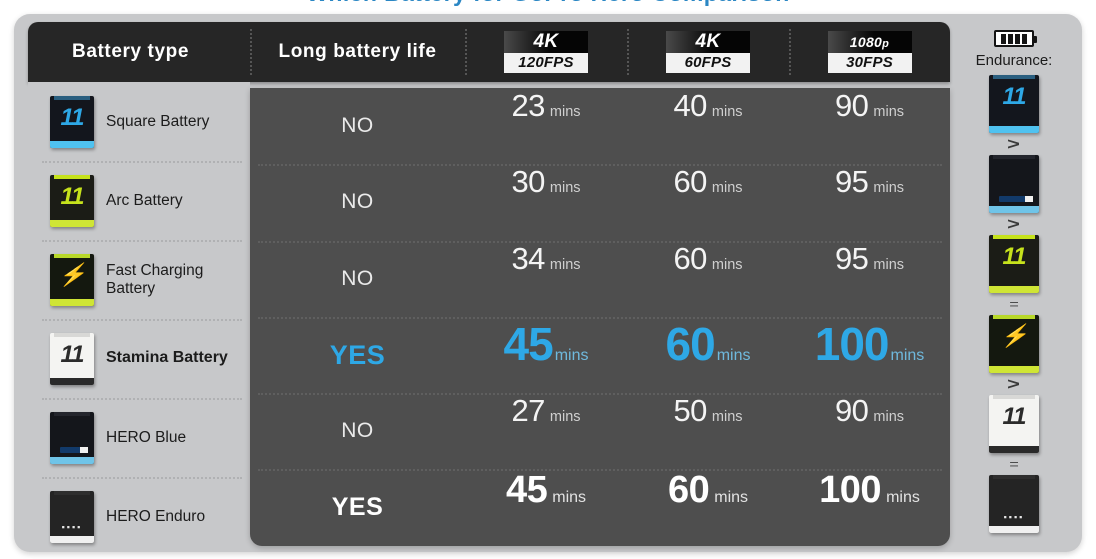 This screenshot has width=1096, height=559. What do you see at coordinates (144, 200) in the screenshot?
I see `sidebar-label-arc-battery: Arc Battery` at bounding box center [144, 200].